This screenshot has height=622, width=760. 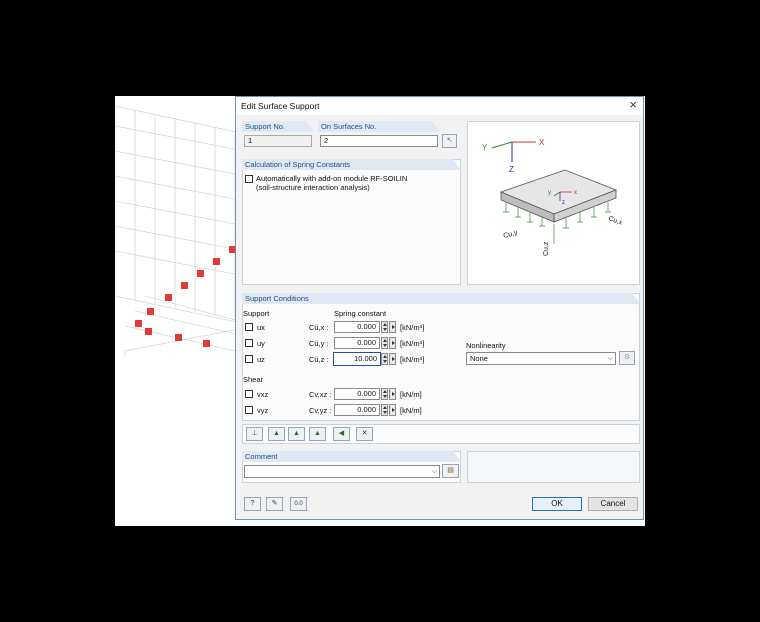 I want to click on dialog-title: Edit Surface Support, so click(x=280, y=106).